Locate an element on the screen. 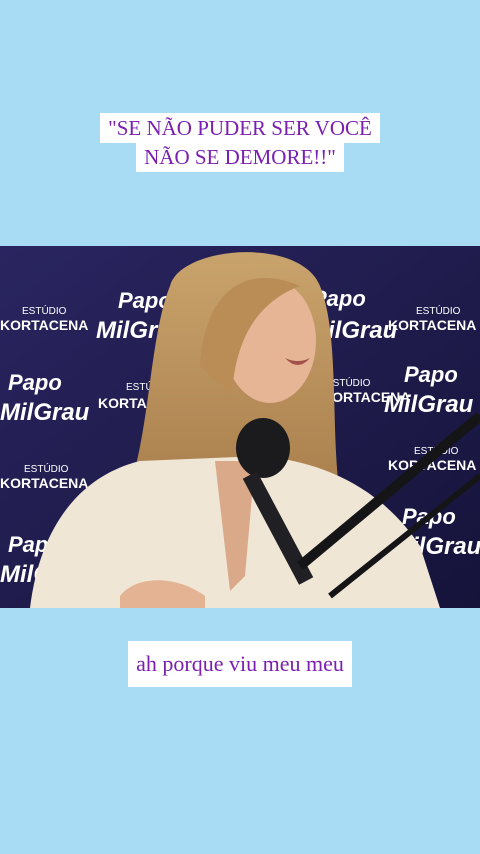  bottom-caption-text: ah porque viu meu meu is located at coordinates (240, 664).